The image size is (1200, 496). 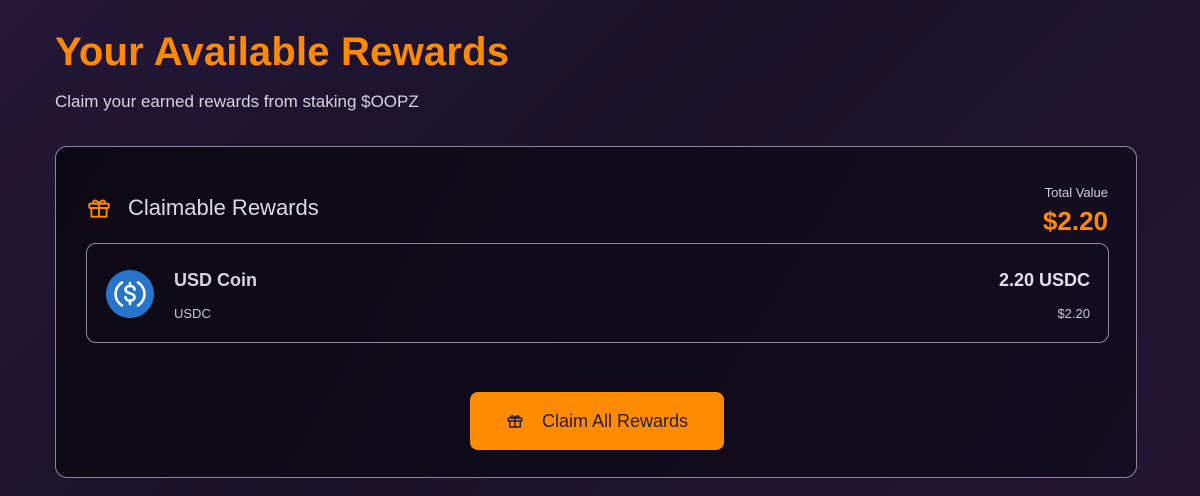 I want to click on total-value-label: Total Value, so click(x=1076, y=192).